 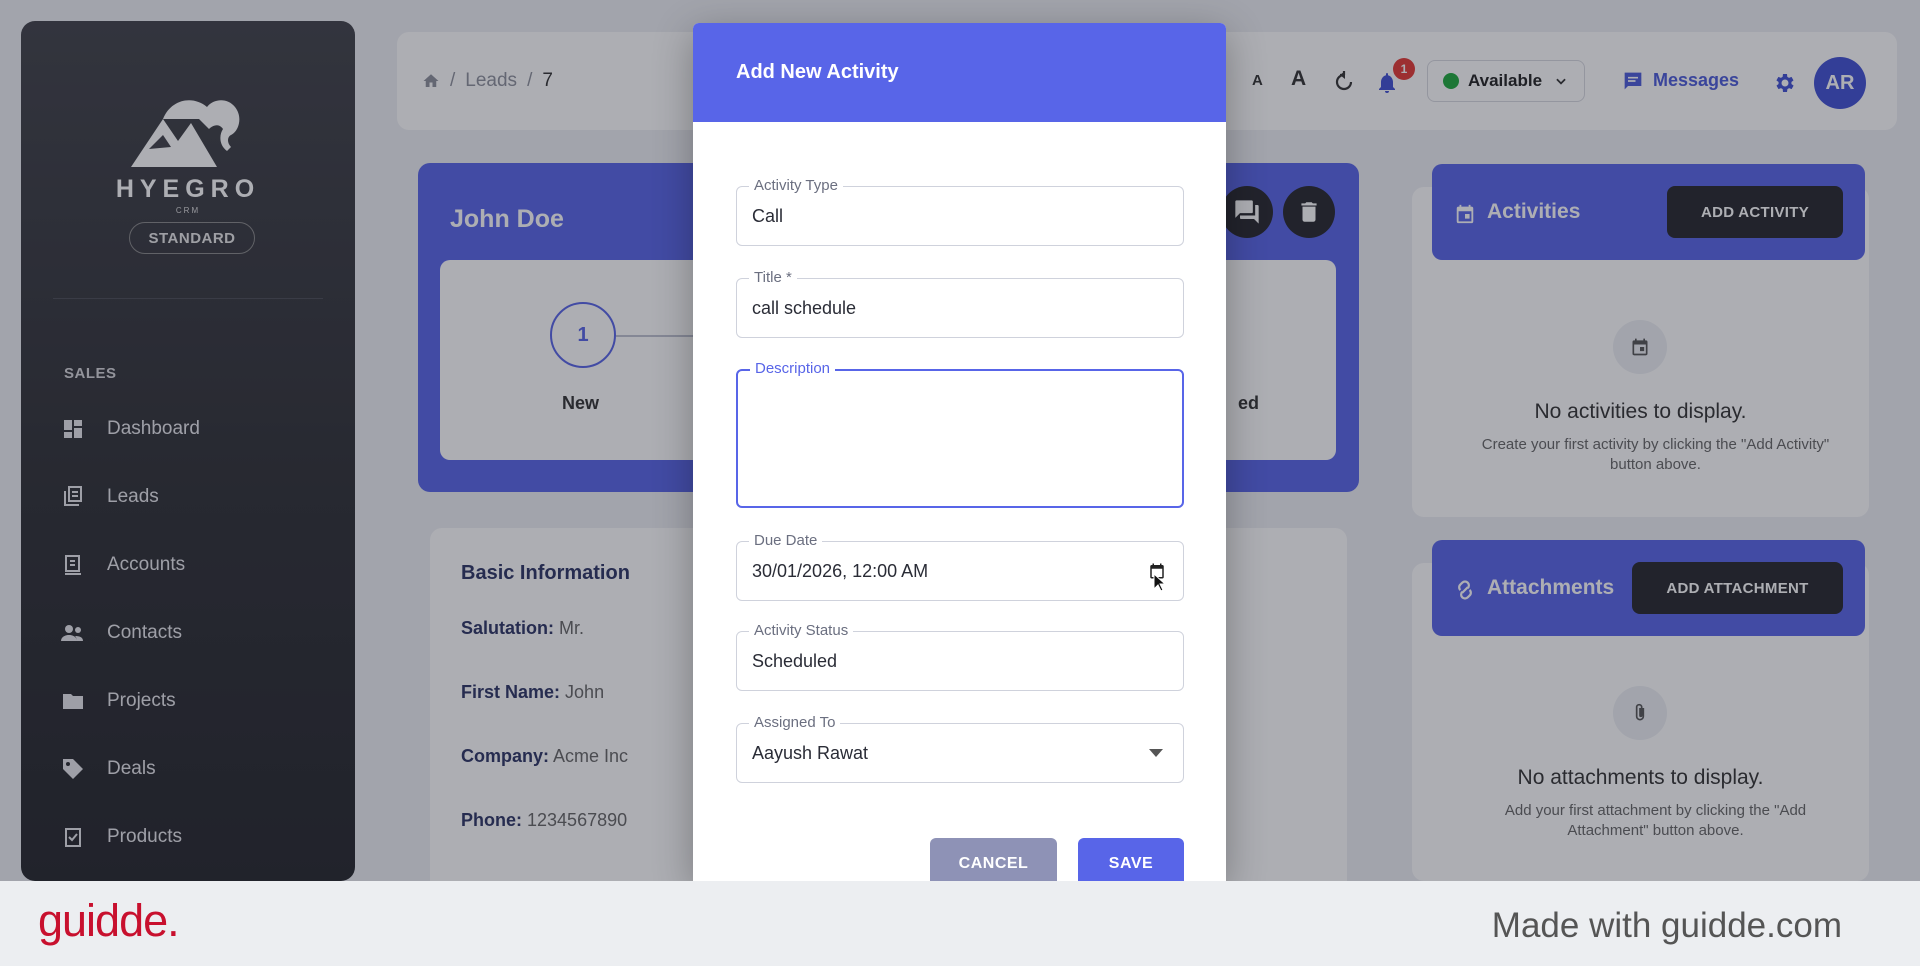 I want to click on field-label: Description, so click(x=793, y=368).